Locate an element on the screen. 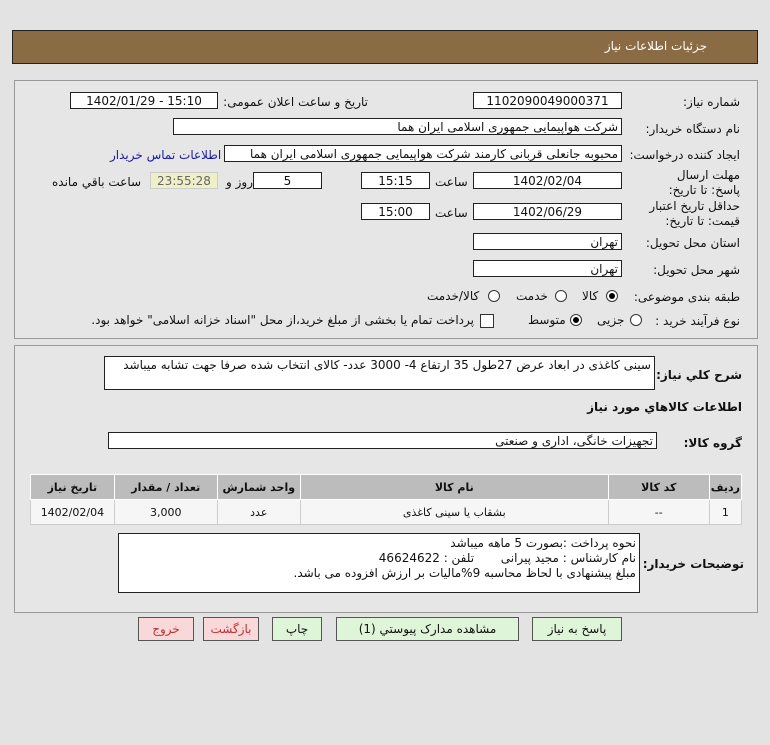 This screenshot has width=770, height=745. buyer-contact-link: اطلاعات تماس خریدار is located at coordinates (165, 155).